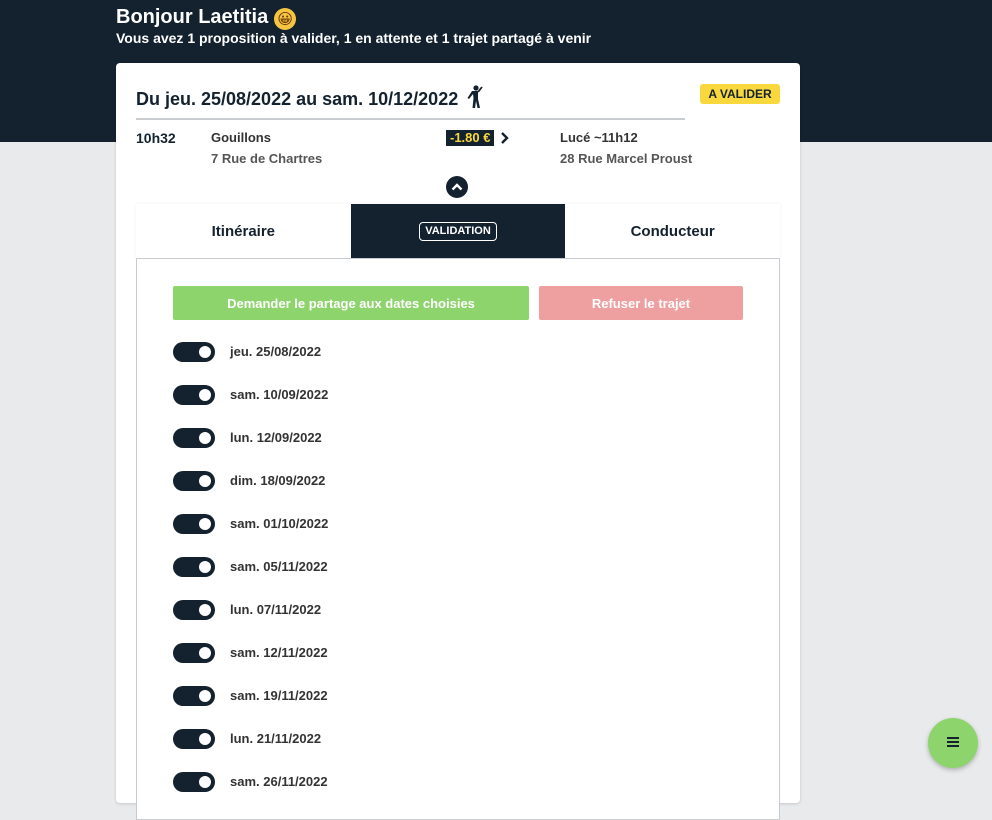  What do you see at coordinates (599, 137) in the screenshot?
I see `arrival-place: Lucé ~11h12` at bounding box center [599, 137].